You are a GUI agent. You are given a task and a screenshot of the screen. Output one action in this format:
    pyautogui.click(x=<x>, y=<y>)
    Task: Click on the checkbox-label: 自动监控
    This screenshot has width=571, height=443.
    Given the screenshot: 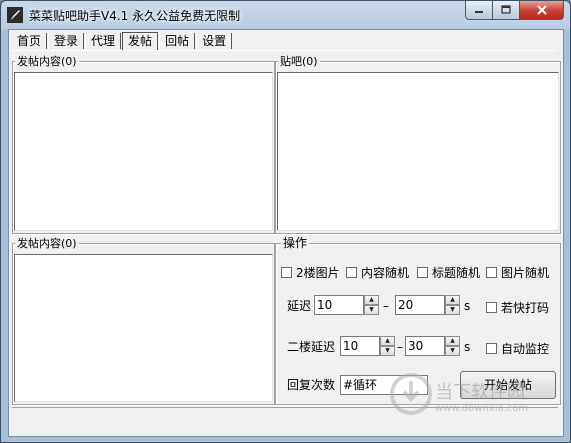 What is the action you would take?
    pyautogui.click(x=525, y=349)
    